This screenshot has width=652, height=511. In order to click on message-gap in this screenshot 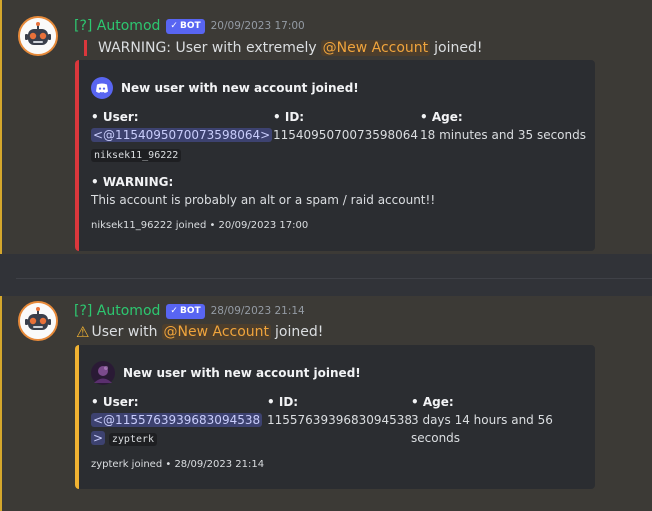, I will do `click(326, 275)`.